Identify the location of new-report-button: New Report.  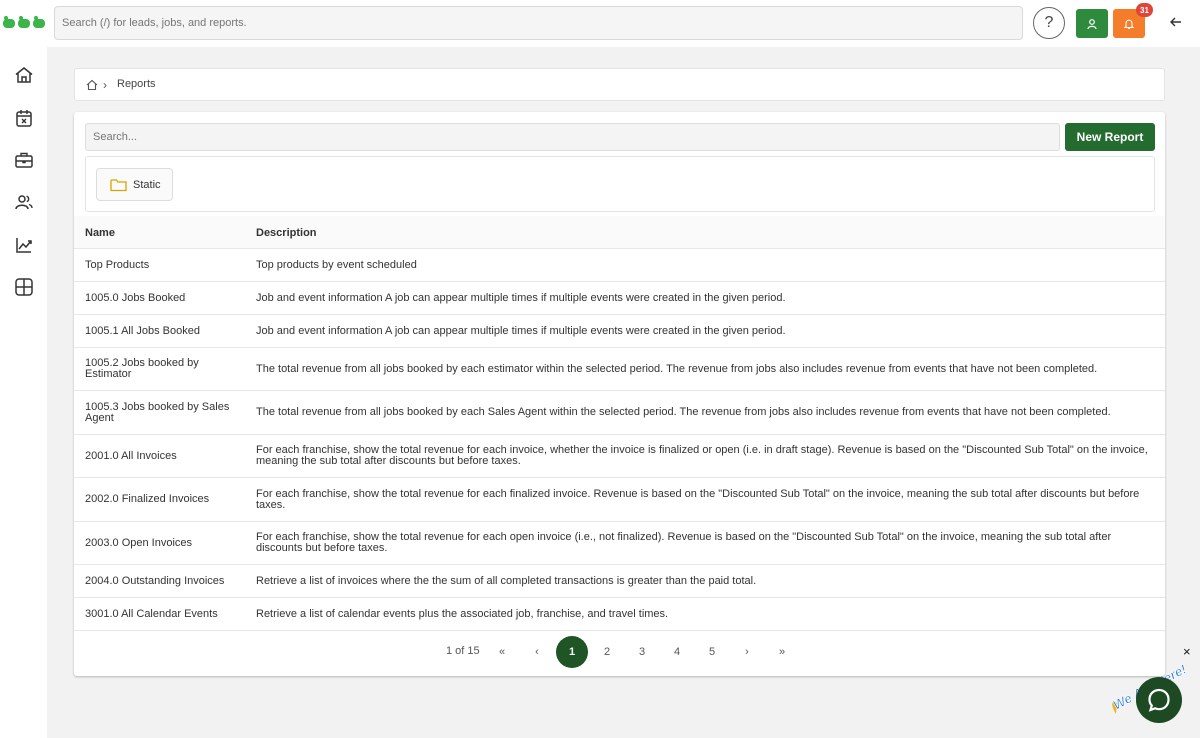
(1110, 137).